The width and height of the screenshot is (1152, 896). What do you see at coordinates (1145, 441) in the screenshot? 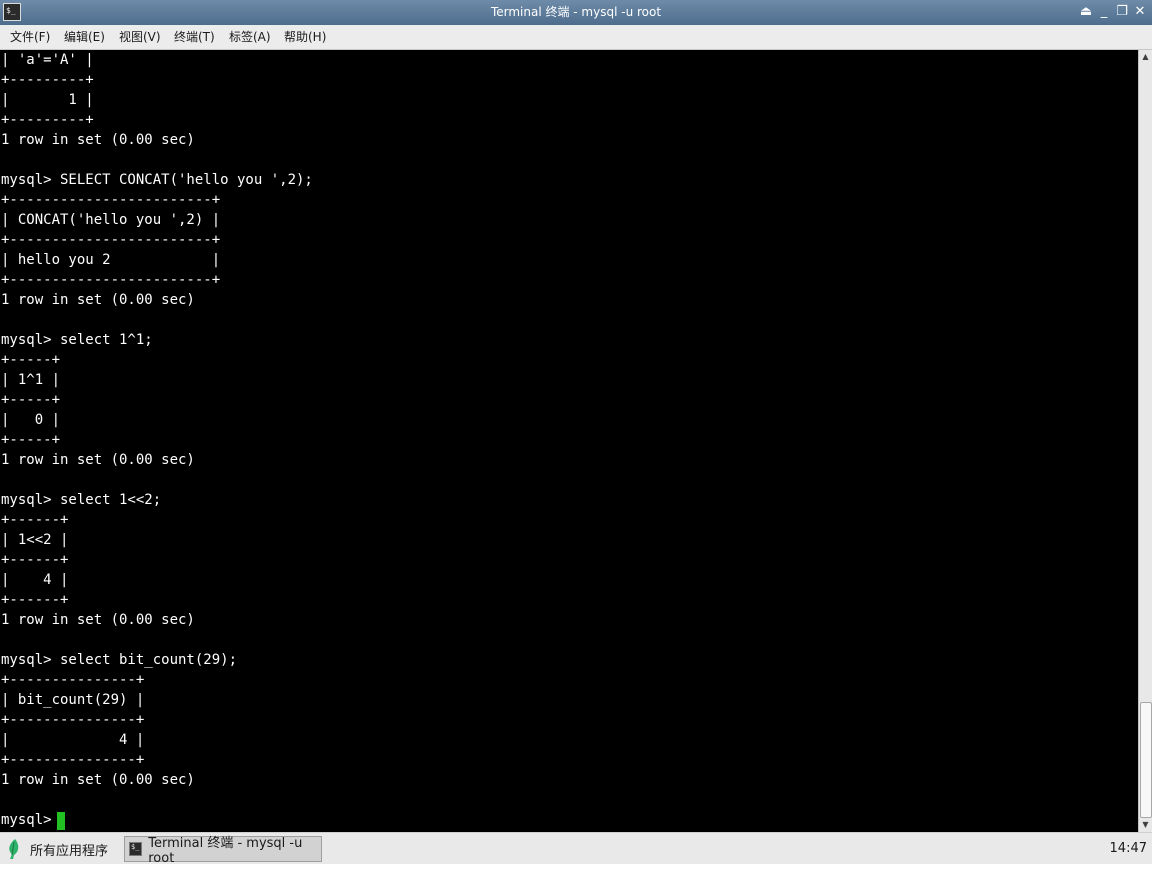
I see `terminal-scrollbar: ▲ ▼` at bounding box center [1145, 441].